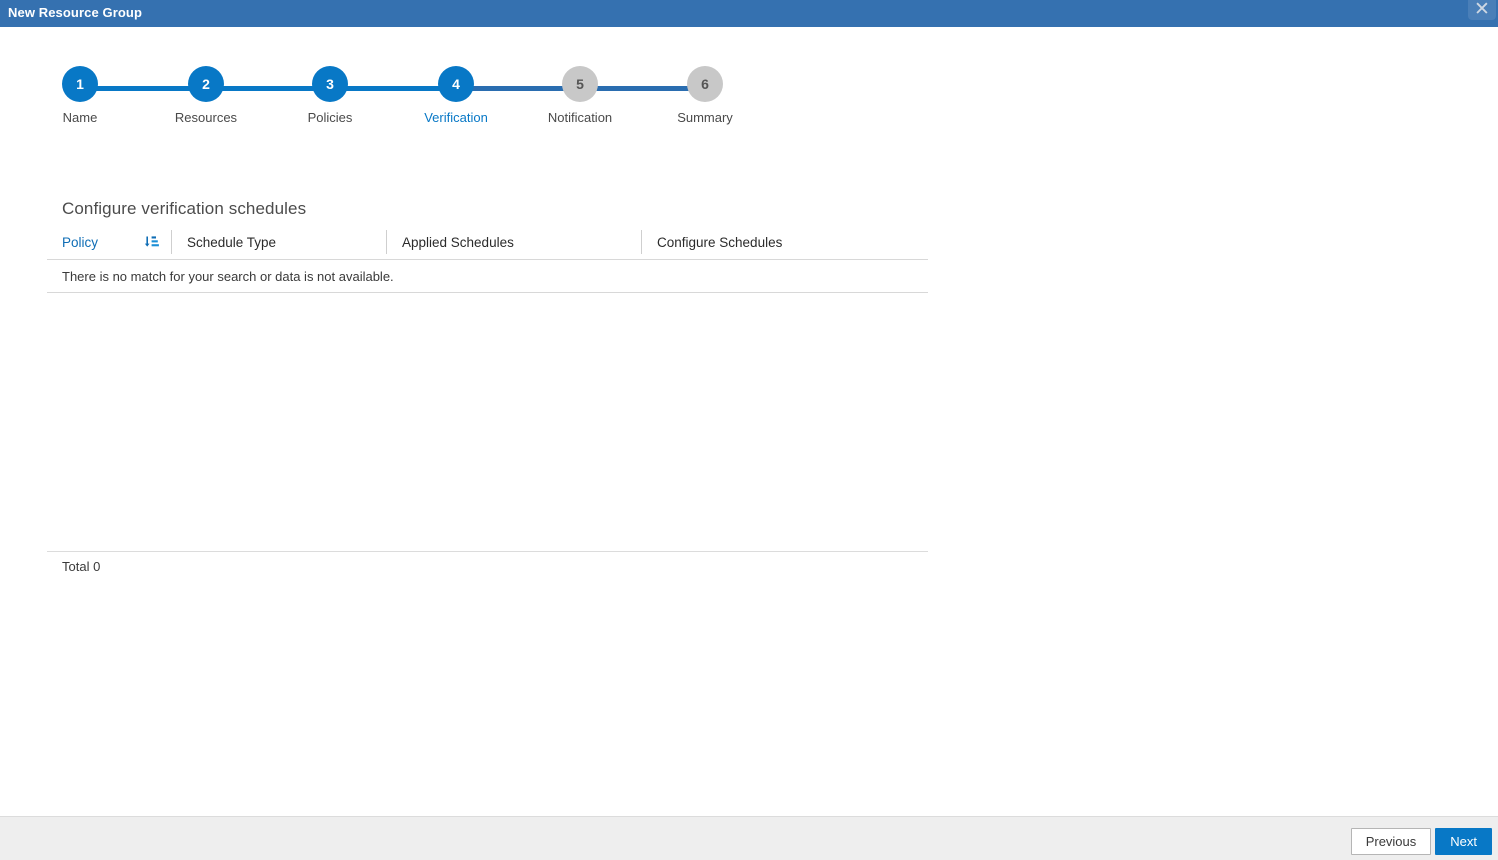 This screenshot has width=1498, height=860. What do you see at coordinates (80, 84) in the screenshot?
I see `stepper-step-number: 1` at bounding box center [80, 84].